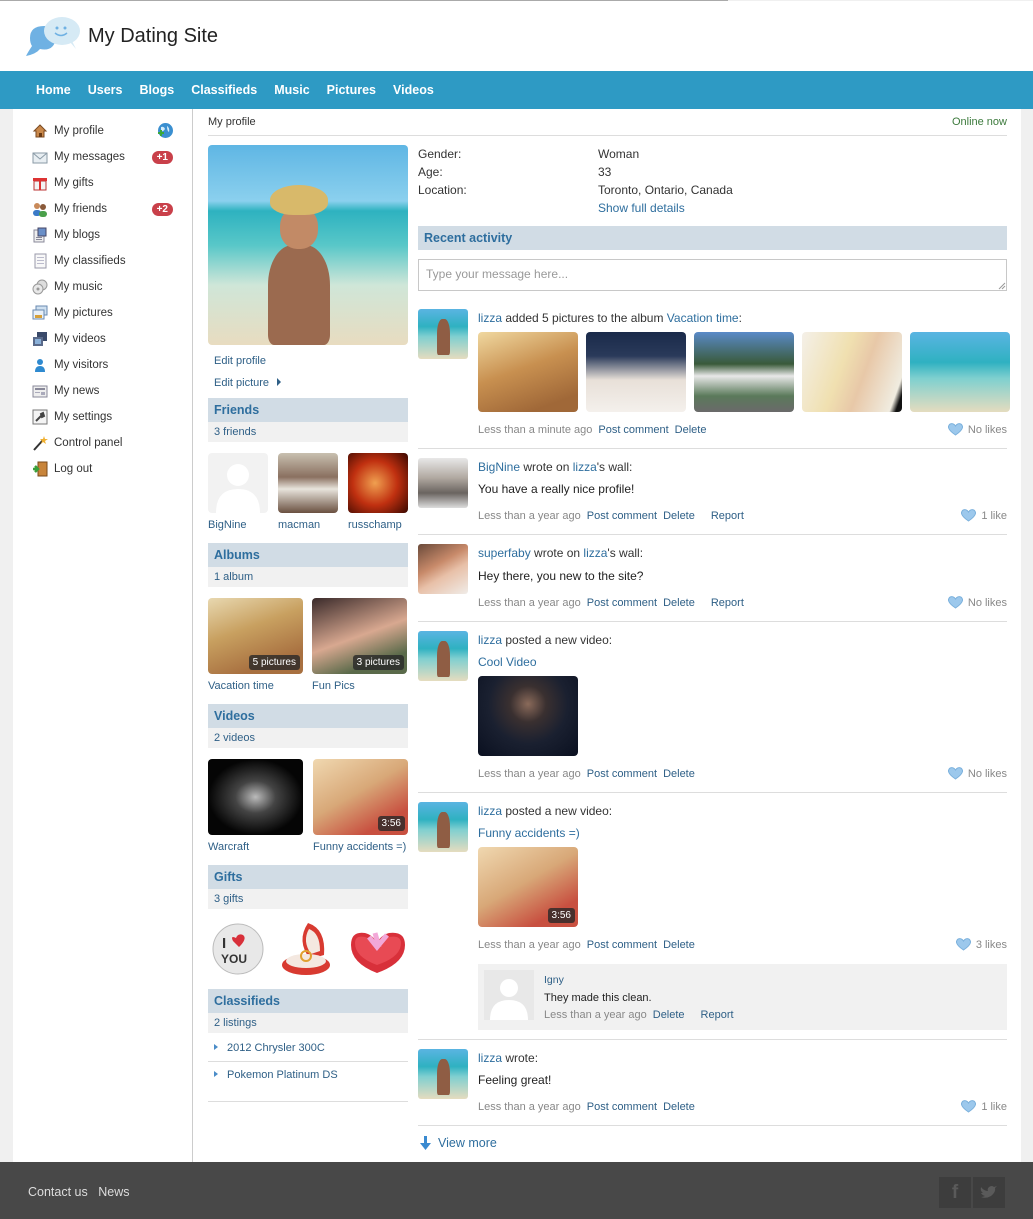 Image resolution: width=1033 pixels, height=1219 pixels. Describe the element at coordinates (104, 157) in the screenshot. I see `sidebar-item-my-messages: My messages +1` at that location.